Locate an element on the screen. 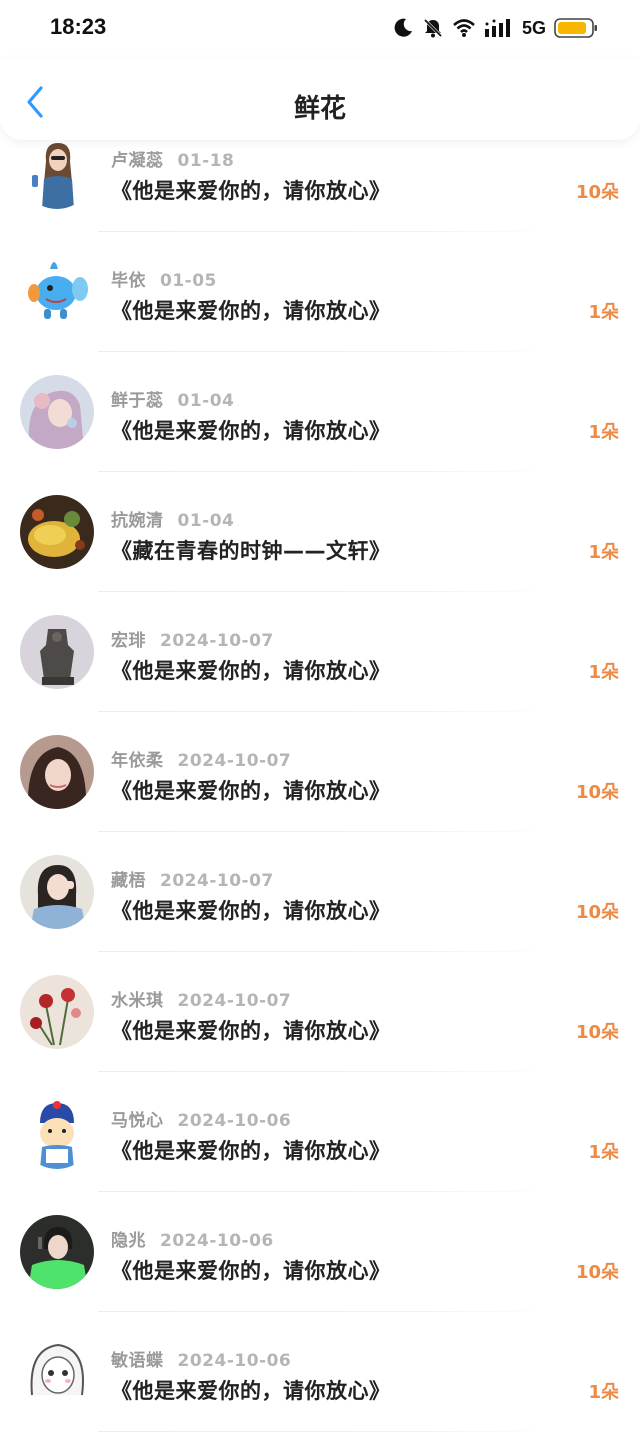  sender-name: 鲜于蕊 01-04 is located at coordinates (173, 401).